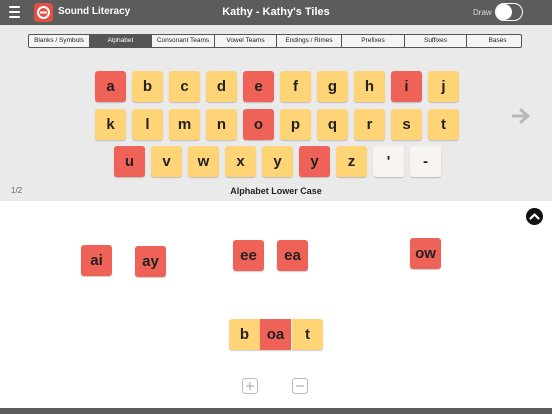  I want to click on tile-u: u, so click(129, 161).